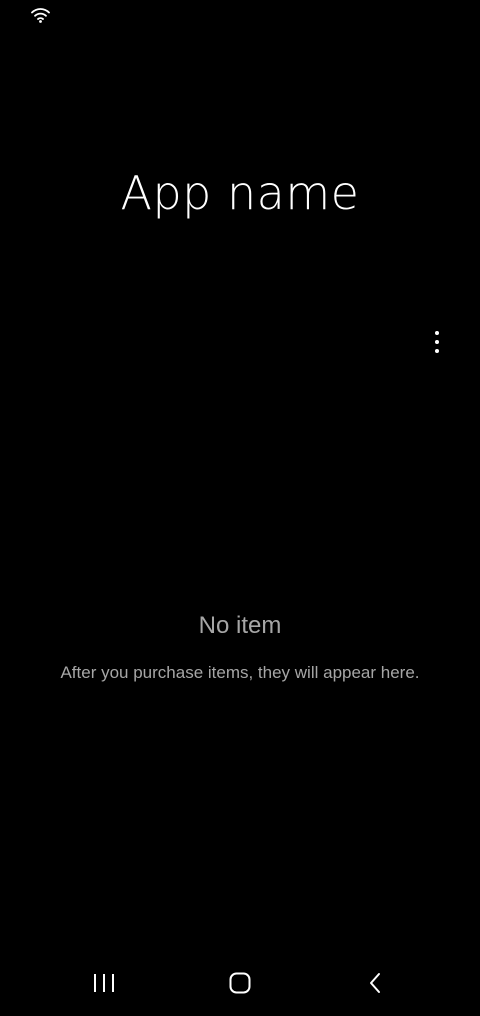 The image size is (480, 1016). What do you see at coordinates (40, 15) in the screenshot?
I see `wifi-icon` at bounding box center [40, 15].